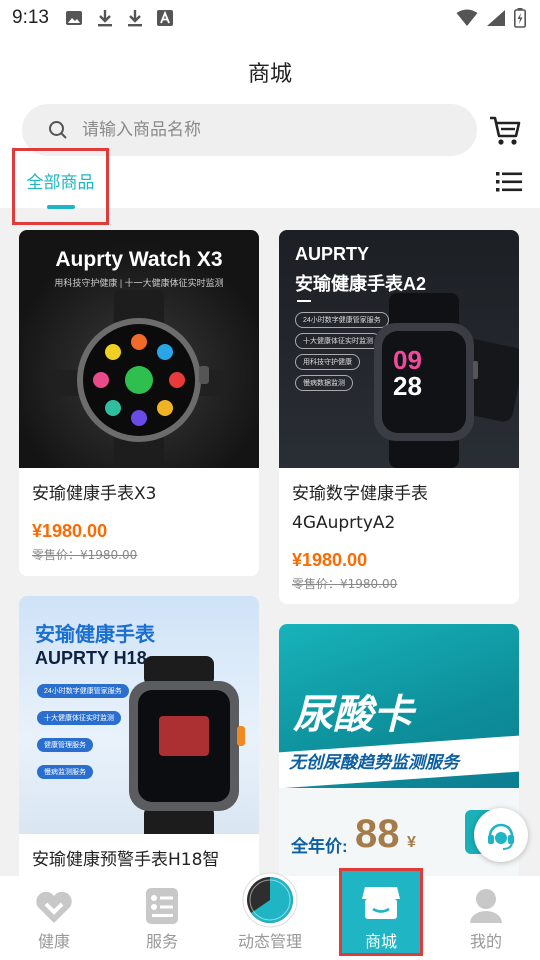  What do you see at coordinates (126, 860) in the screenshot?
I see `product-name: 安瑜健康预警手表H18智` at bounding box center [126, 860].